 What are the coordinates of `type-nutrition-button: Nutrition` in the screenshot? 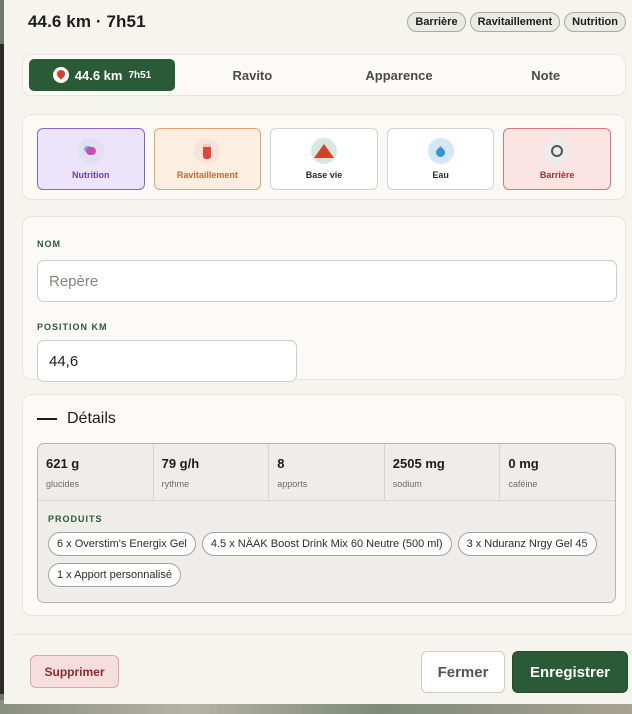 It's located at (91, 159).